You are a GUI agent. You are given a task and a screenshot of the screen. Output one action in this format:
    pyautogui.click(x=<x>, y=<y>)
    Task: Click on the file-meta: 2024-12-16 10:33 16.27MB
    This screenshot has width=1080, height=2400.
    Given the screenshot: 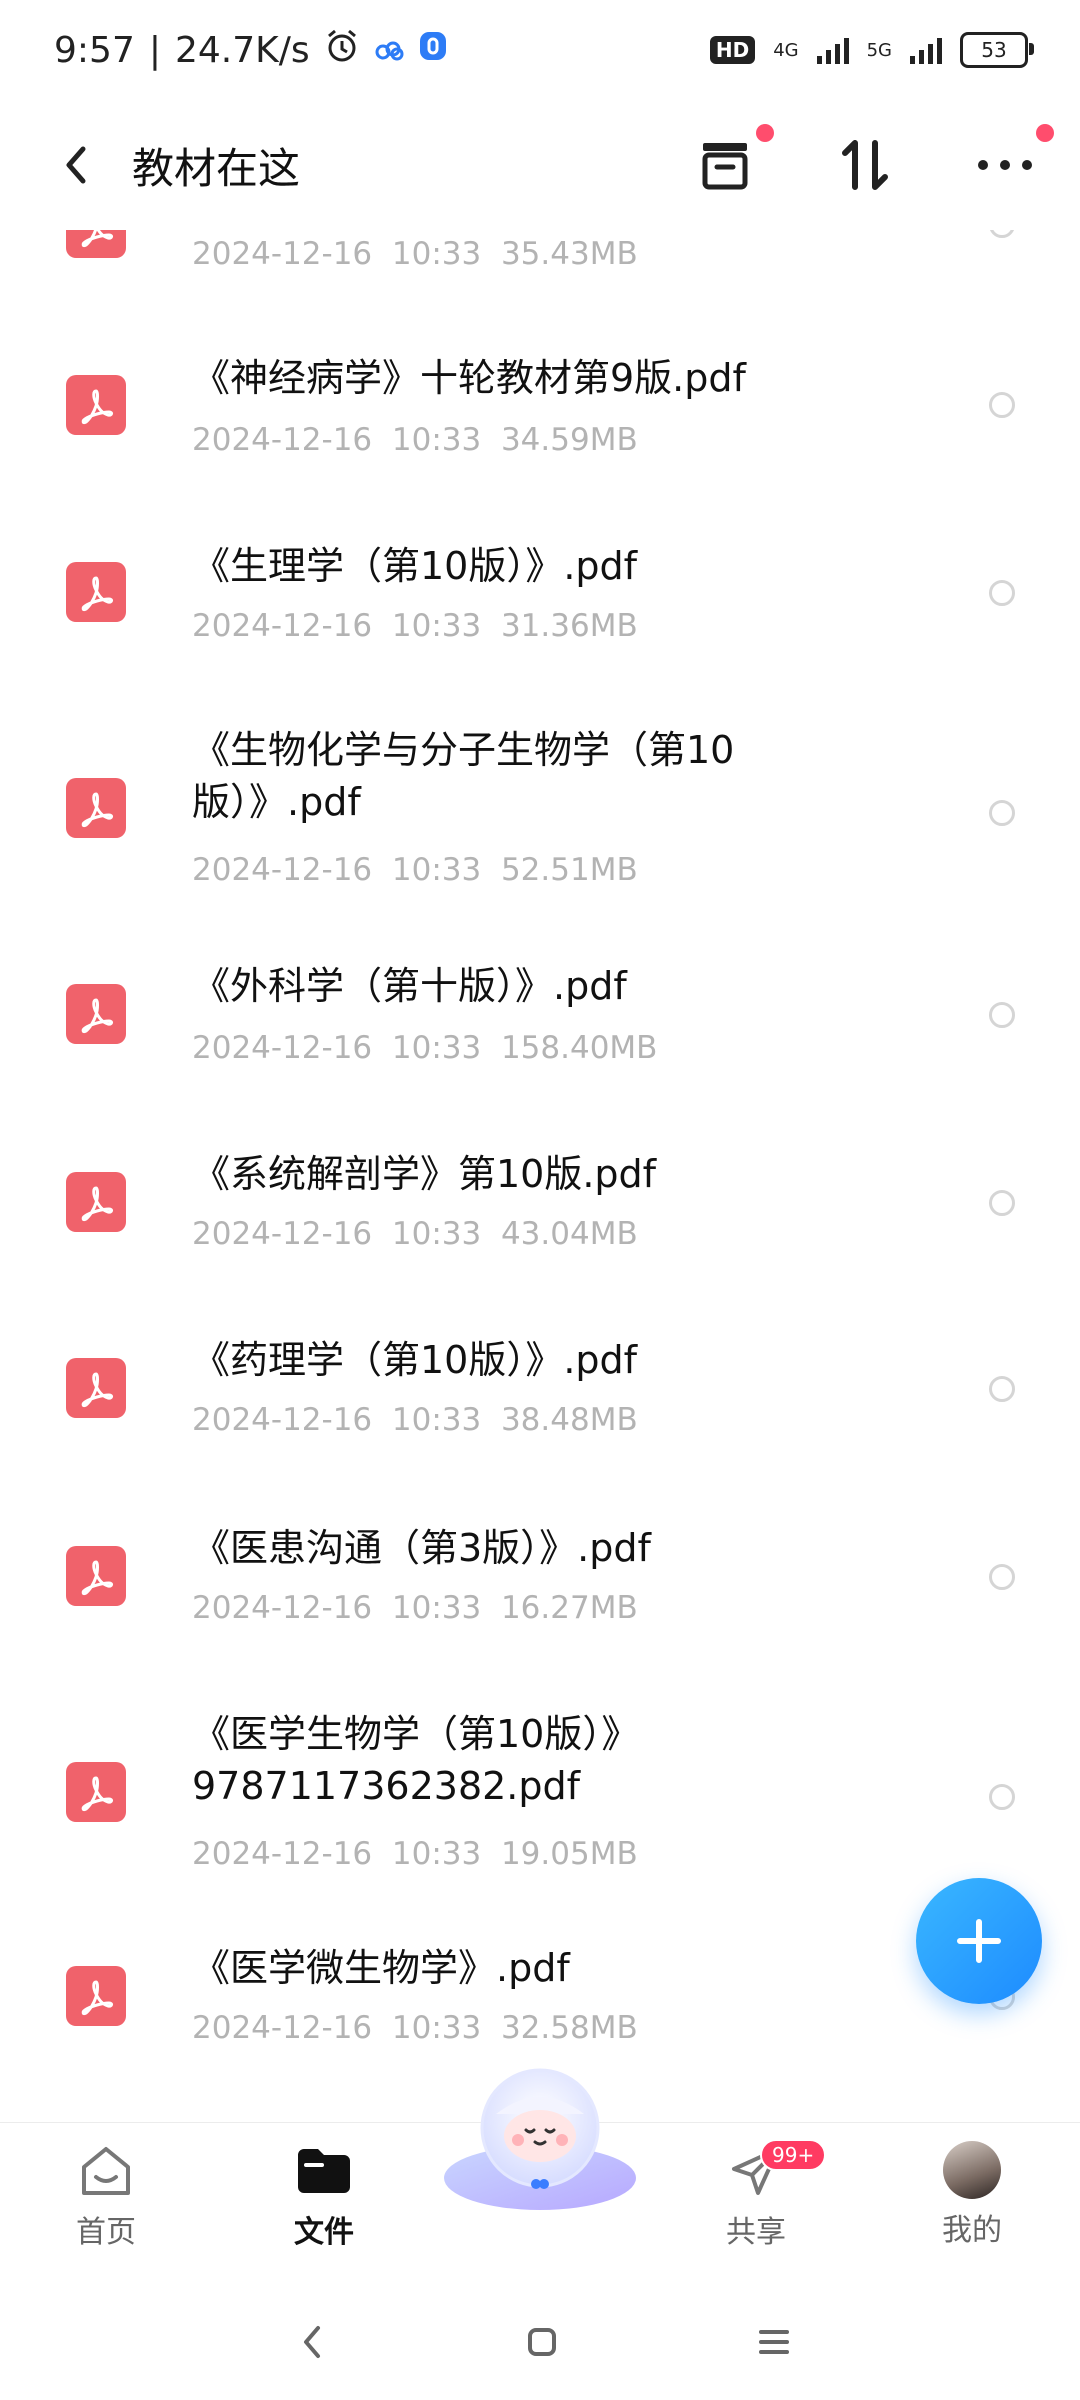 What is the action you would take?
    pyautogui.click(x=415, y=1608)
    